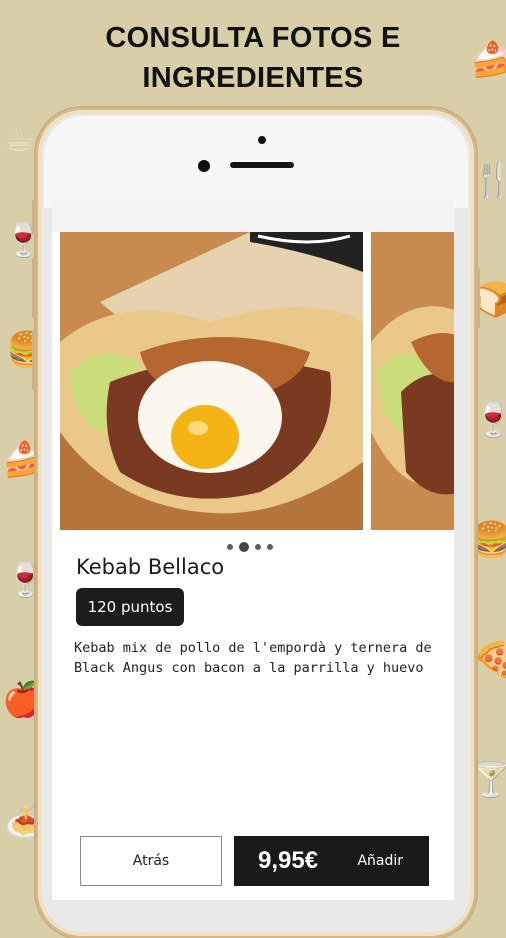 The width and height of the screenshot is (506, 938). I want to click on add-label: Añadir, so click(380, 861).